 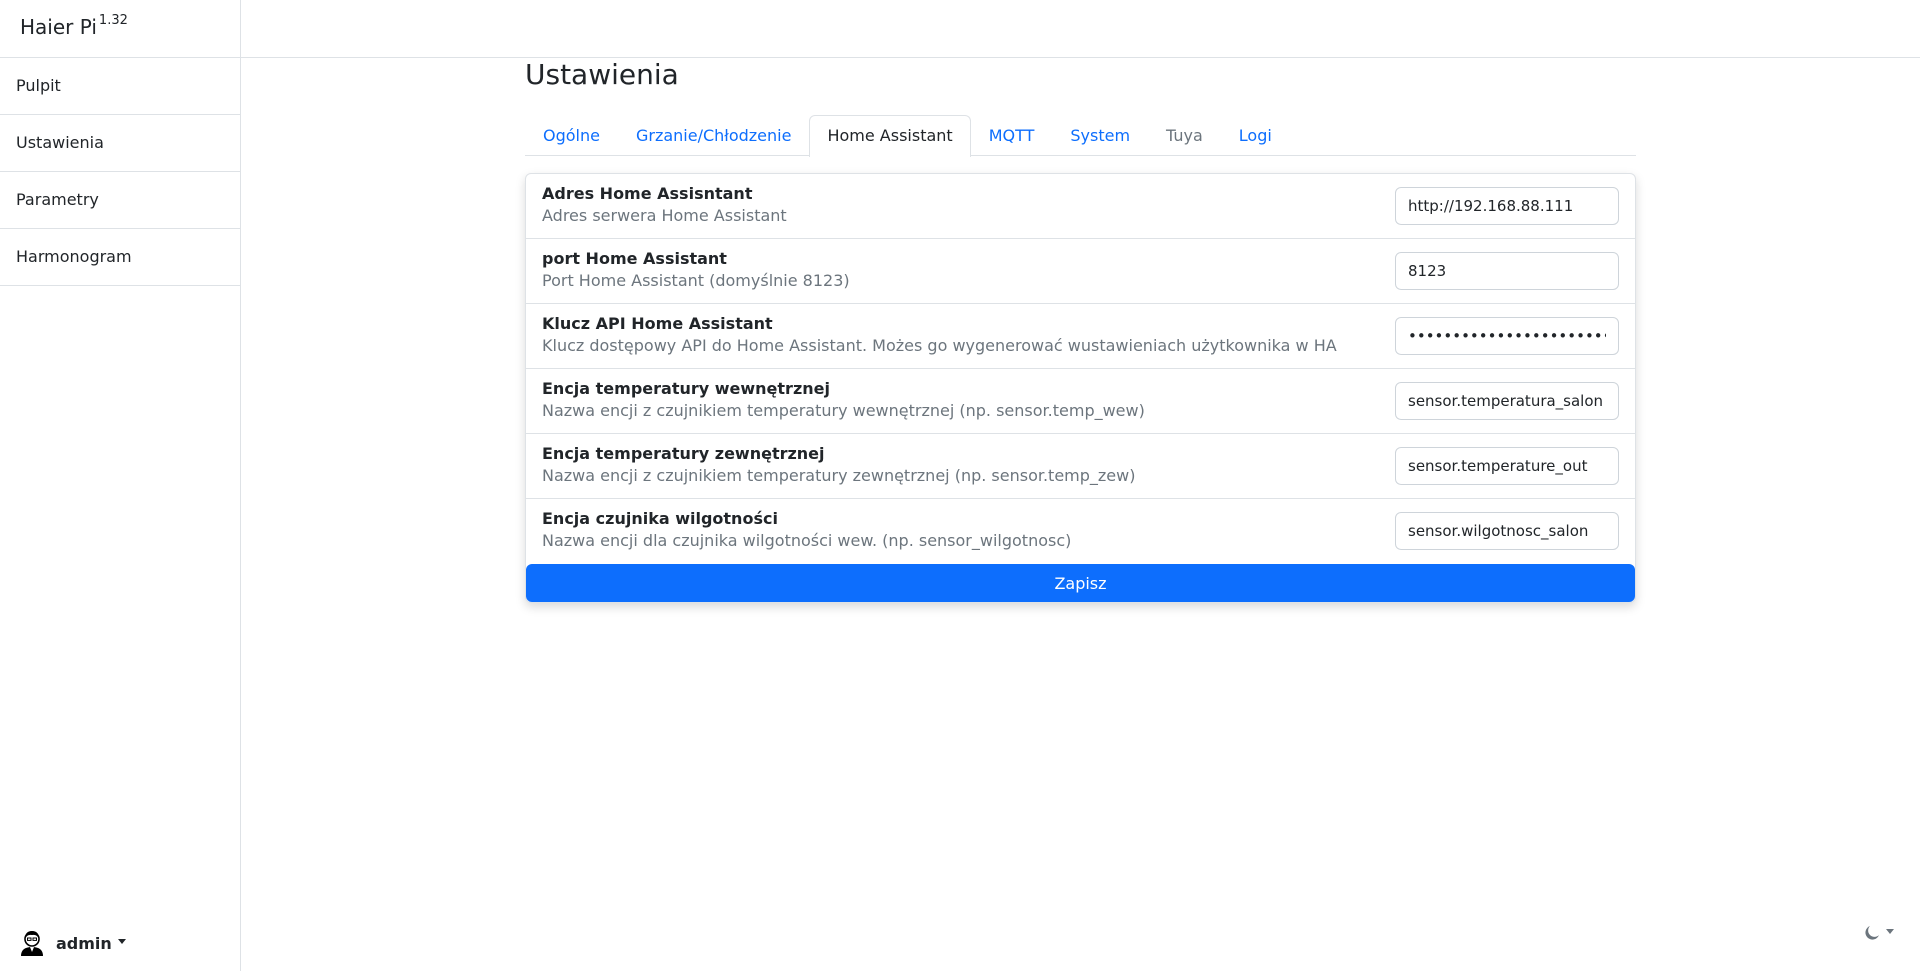 I want to click on sidebar-item-pulpit: Pulpit, so click(x=120, y=86).